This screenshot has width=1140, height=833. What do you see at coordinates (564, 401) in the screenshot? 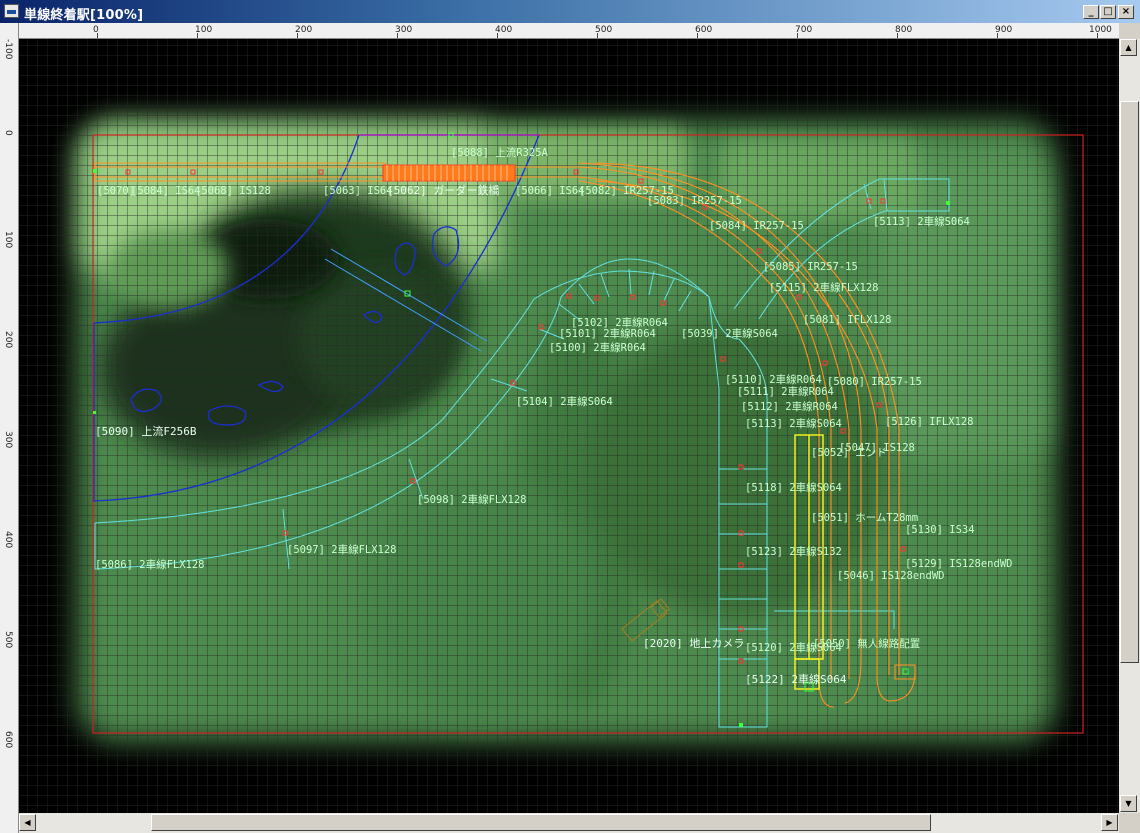
I see `track-label: [5104] 2車線S064` at bounding box center [564, 401].